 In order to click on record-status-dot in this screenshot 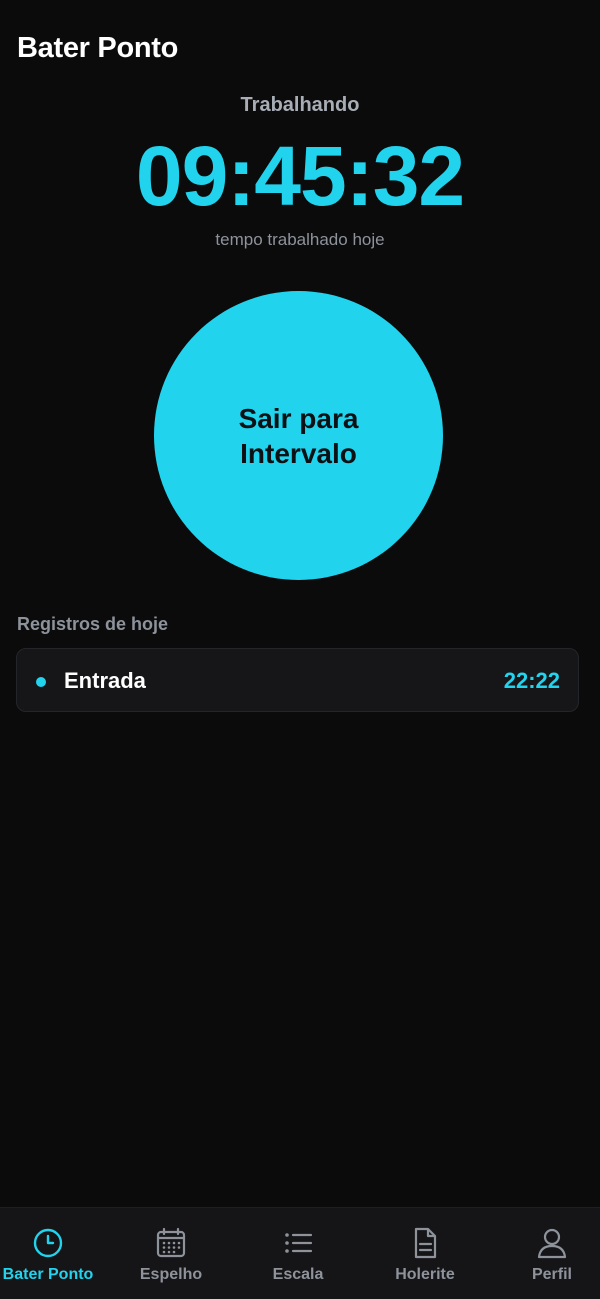, I will do `click(41, 682)`.